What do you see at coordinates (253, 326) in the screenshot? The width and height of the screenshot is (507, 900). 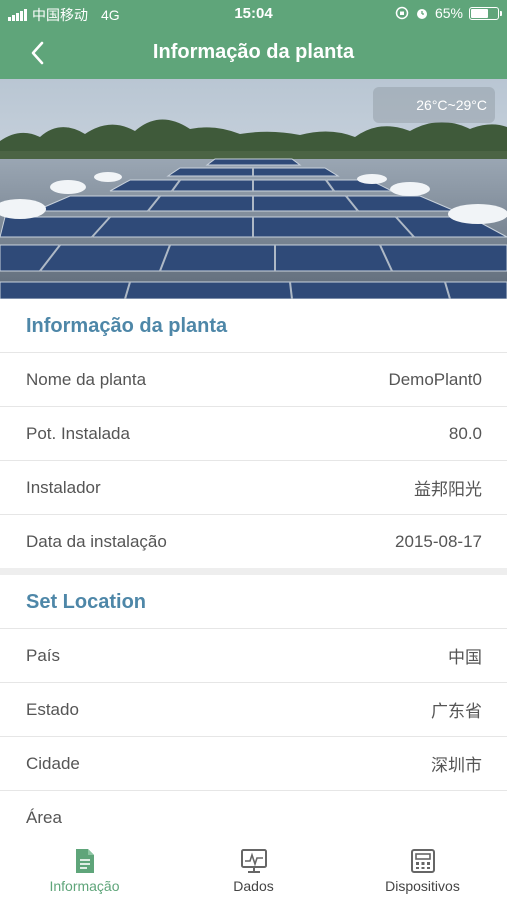 I see `section-header: Informação da planta` at bounding box center [253, 326].